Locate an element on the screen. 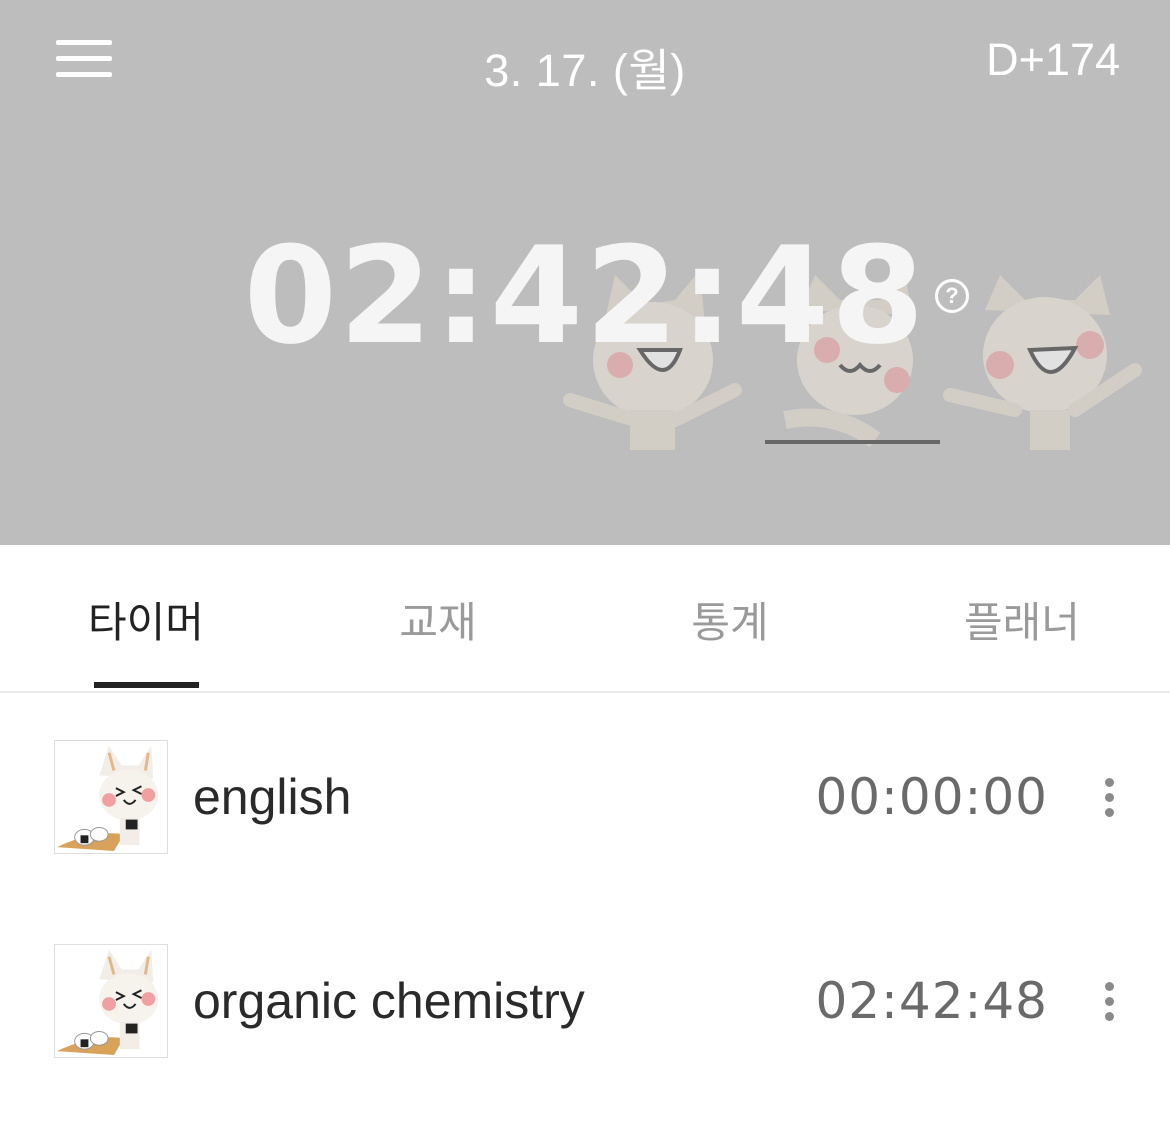 This screenshot has height=1140, width=1170. tab-timer: 타이머 is located at coordinates (146, 619).